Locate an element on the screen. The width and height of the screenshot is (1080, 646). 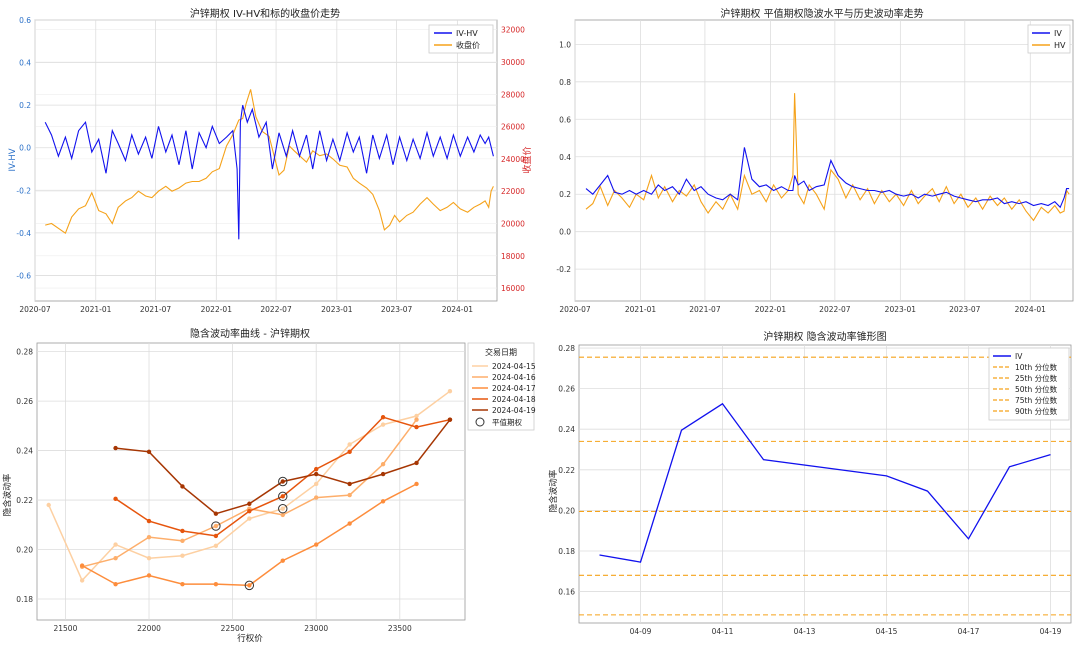
chart-title: 沪锌期权 隐含波动率锥形图 is located at coordinates (824, 336).